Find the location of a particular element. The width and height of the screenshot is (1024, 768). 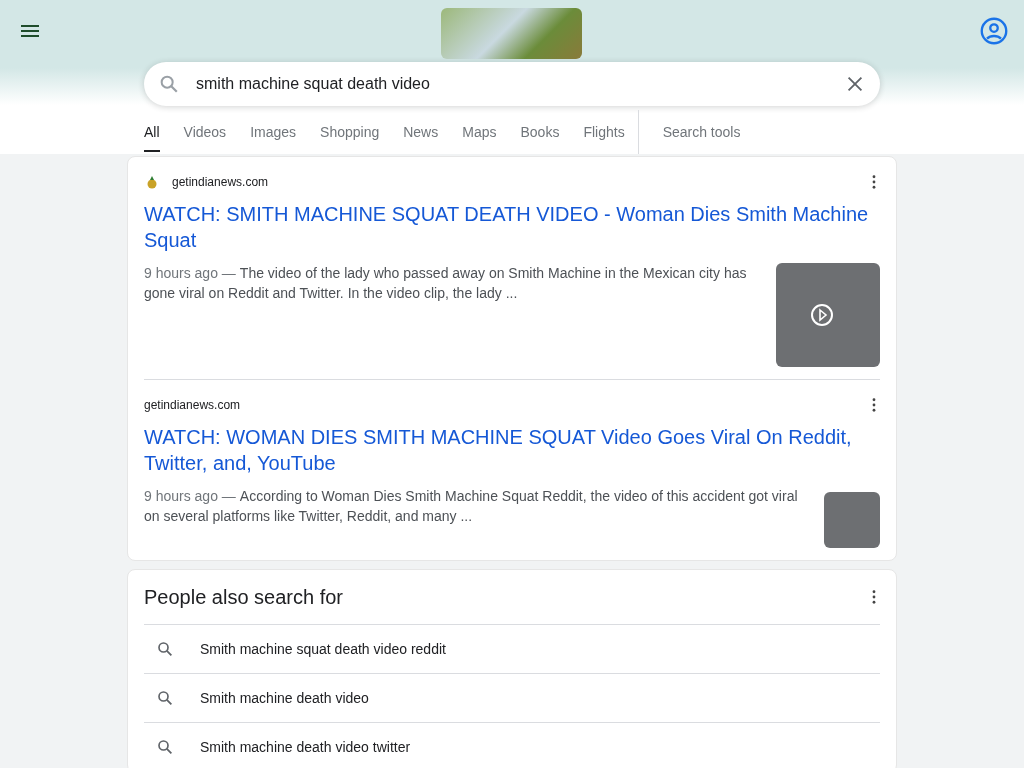

search-tab: Images is located at coordinates (273, 132).